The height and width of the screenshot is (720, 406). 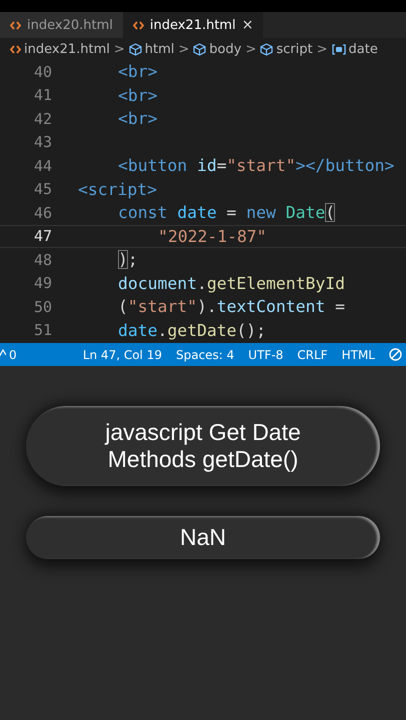 What do you see at coordinates (231, 283) in the screenshot?
I see `code-line: document.getElementById` at bounding box center [231, 283].